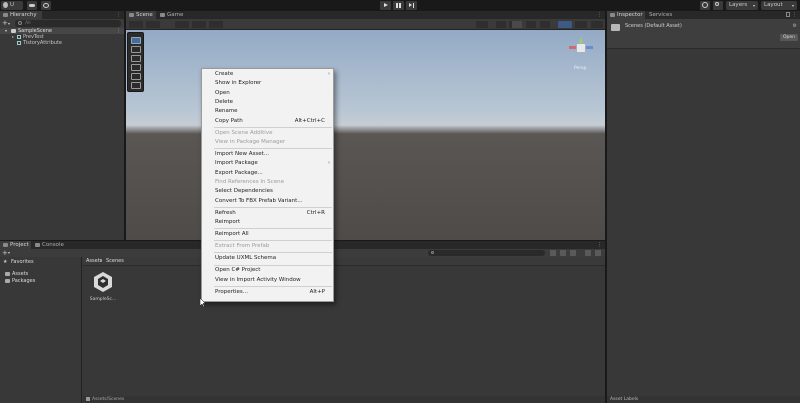  What do you see at coordinates (581, 54) in the screenshot?
I see `scene-gizmo: Persp` at bounding box center [581, 54].